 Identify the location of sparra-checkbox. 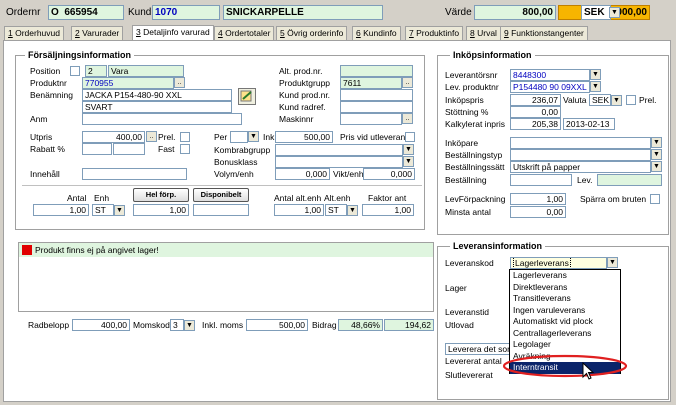
(655, 199).